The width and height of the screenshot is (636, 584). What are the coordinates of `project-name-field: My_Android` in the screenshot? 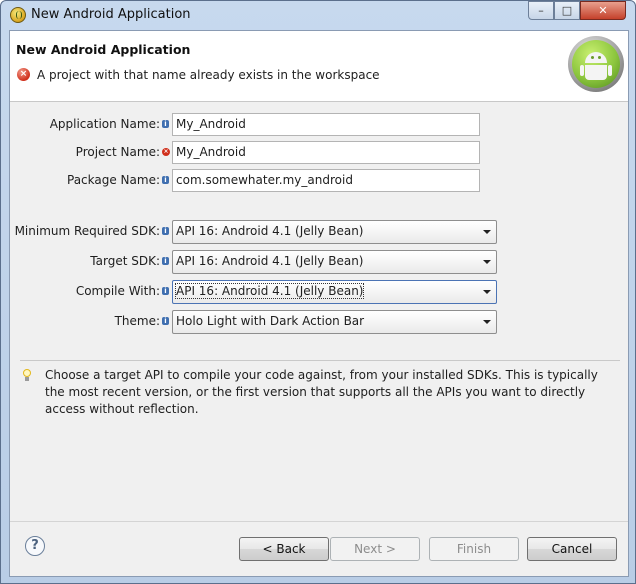 It's located at (326, 152).